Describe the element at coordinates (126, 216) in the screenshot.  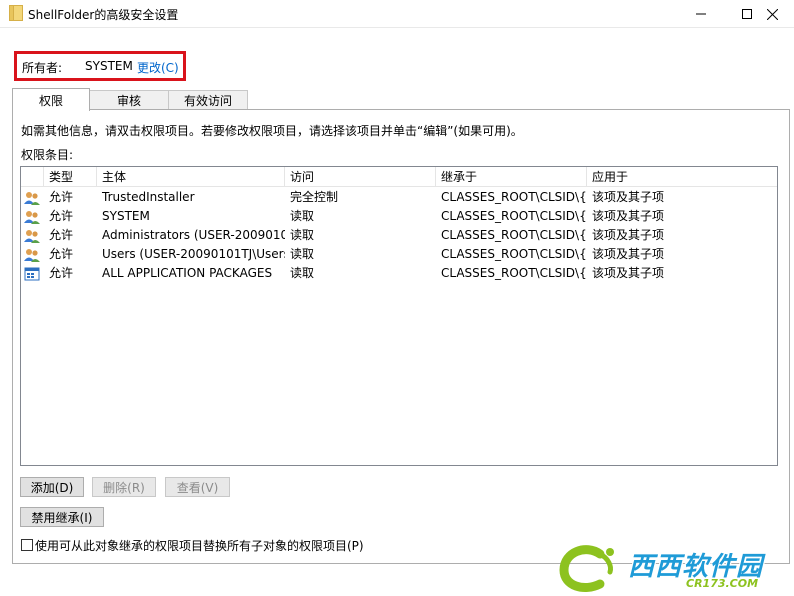
I see `cell-principal: SYSTEM` at that location.